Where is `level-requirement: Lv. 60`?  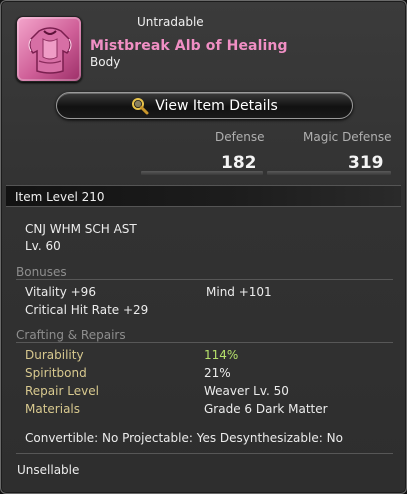
level-requirement: Lv. 60 is located at coordinates (43, 246).